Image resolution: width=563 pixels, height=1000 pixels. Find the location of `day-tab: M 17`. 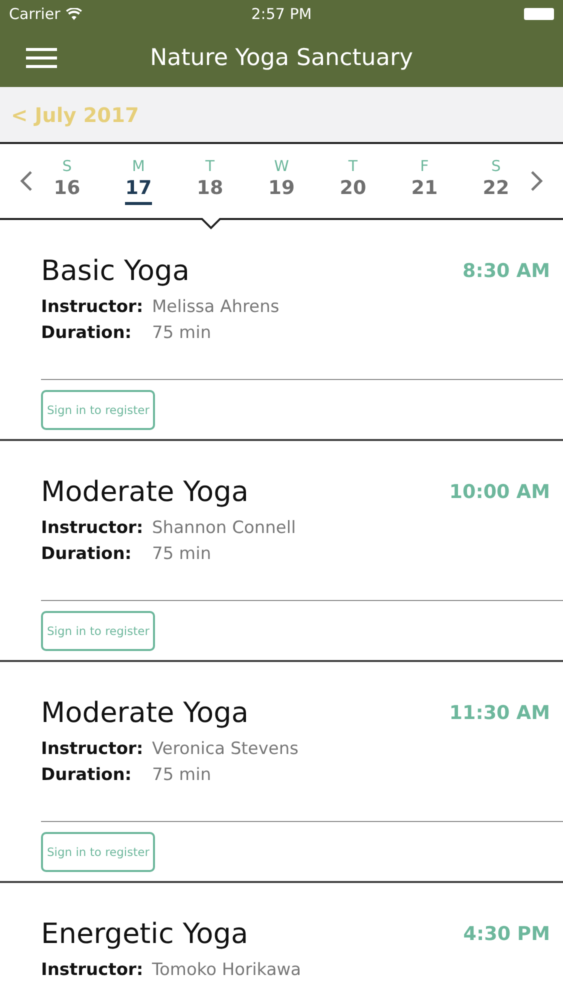

day-tab: M 17 is located at coordinates (138, 181).